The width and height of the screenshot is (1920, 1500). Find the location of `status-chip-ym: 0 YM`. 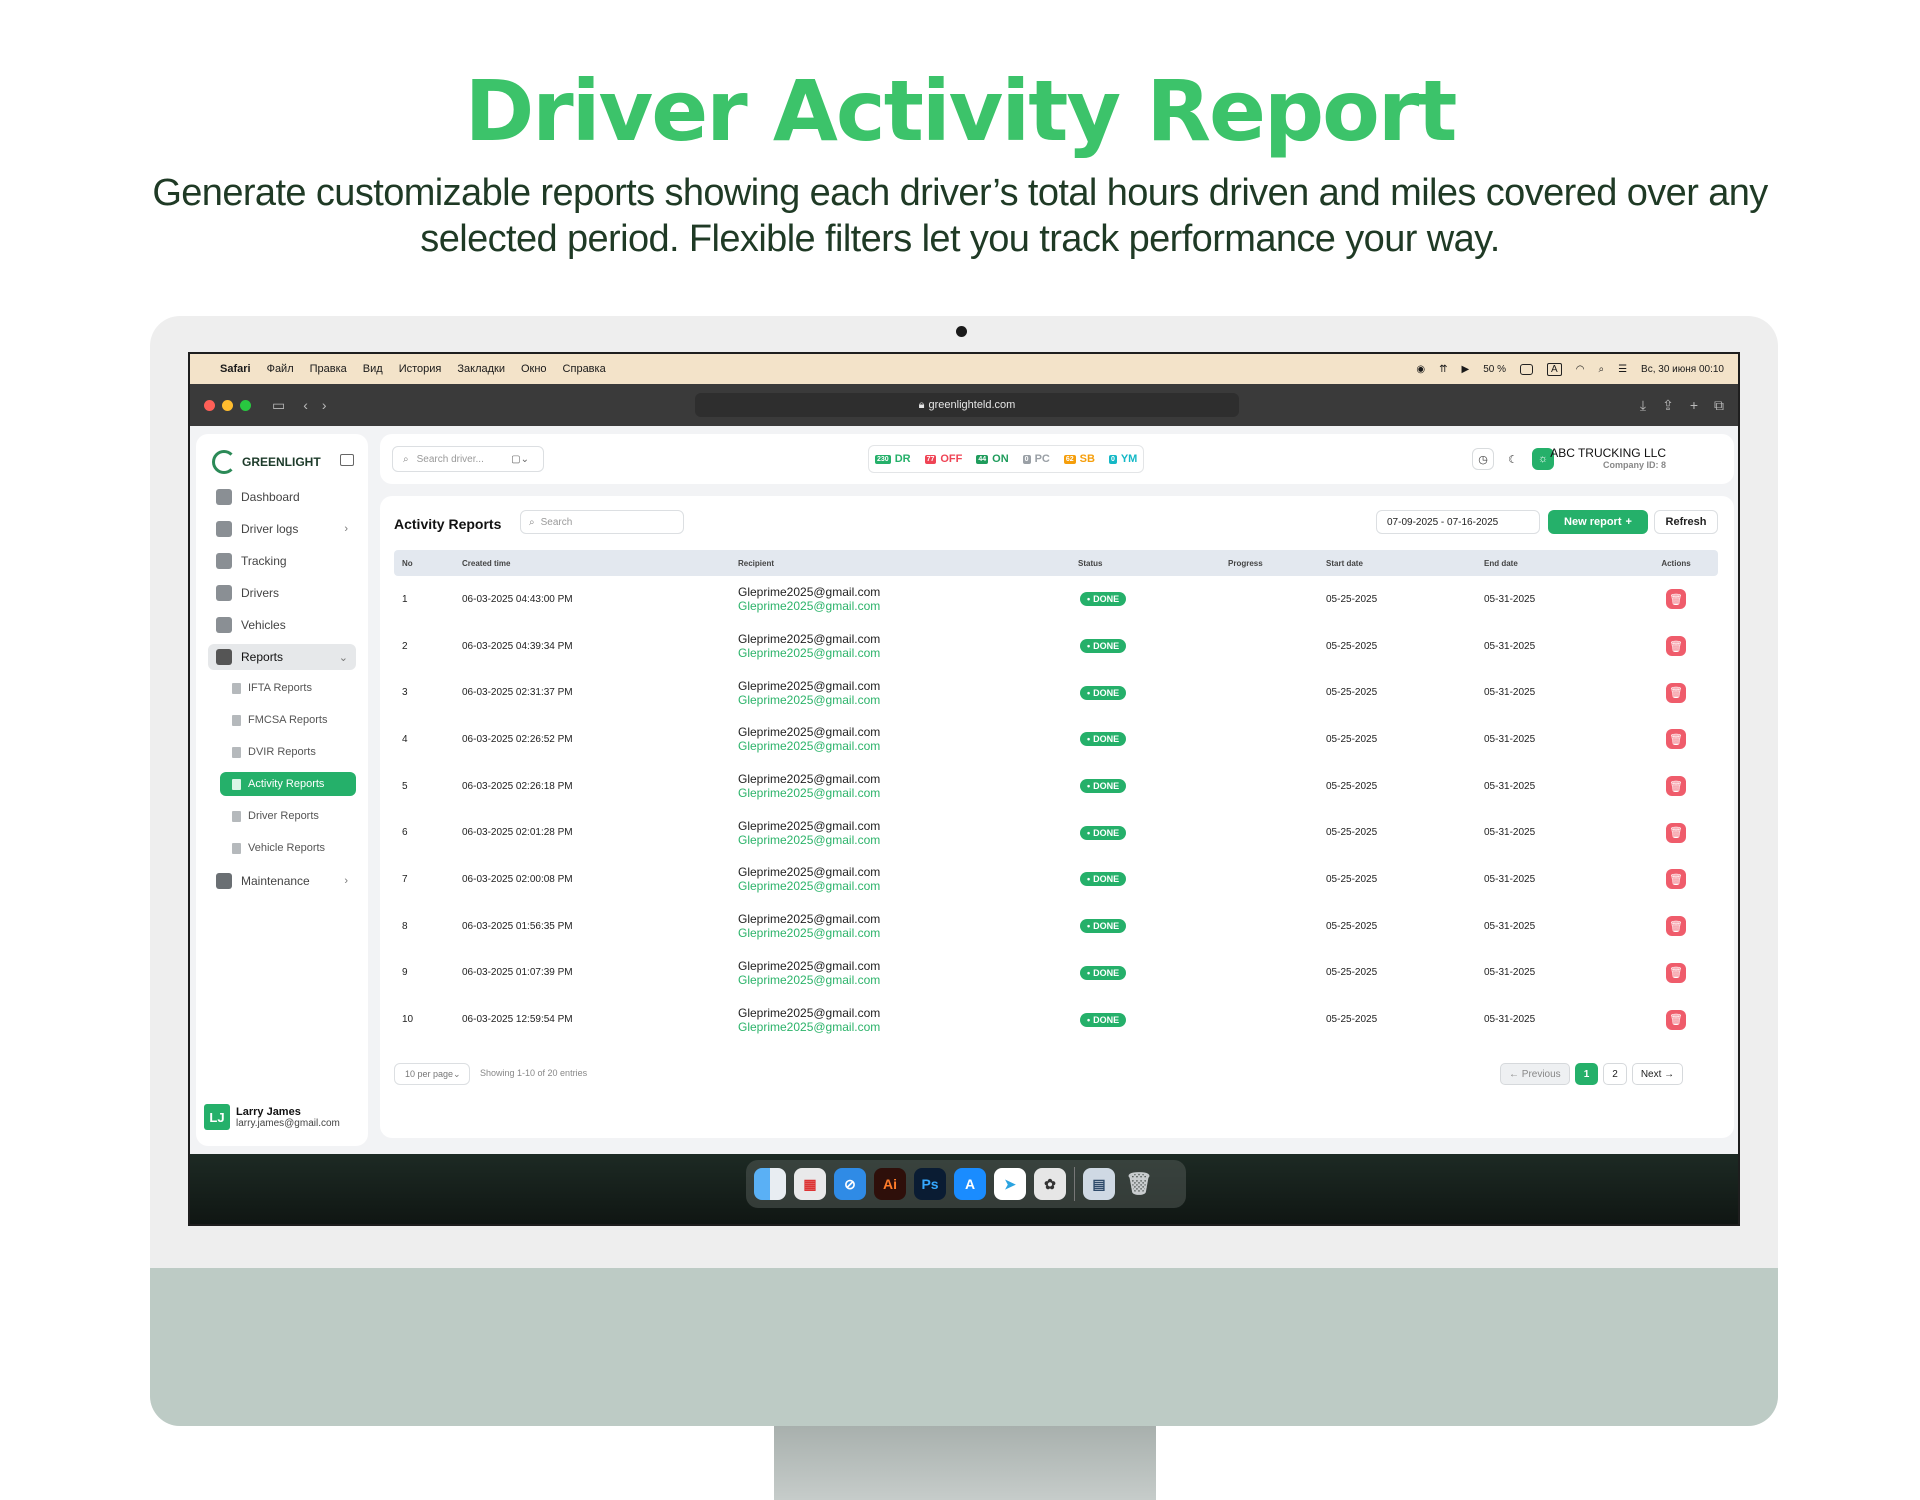

status-chip-ym: 0 YM is located at coordinates (1122, 459).